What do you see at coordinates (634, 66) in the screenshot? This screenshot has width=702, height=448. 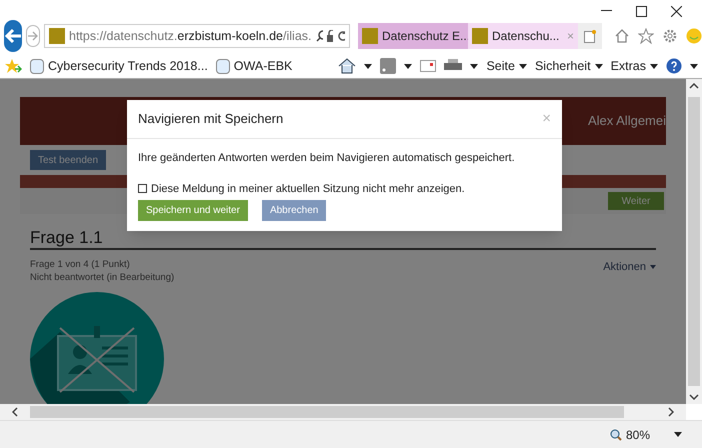 I see `menu-button: Extras` at bounding box center [634, 66].